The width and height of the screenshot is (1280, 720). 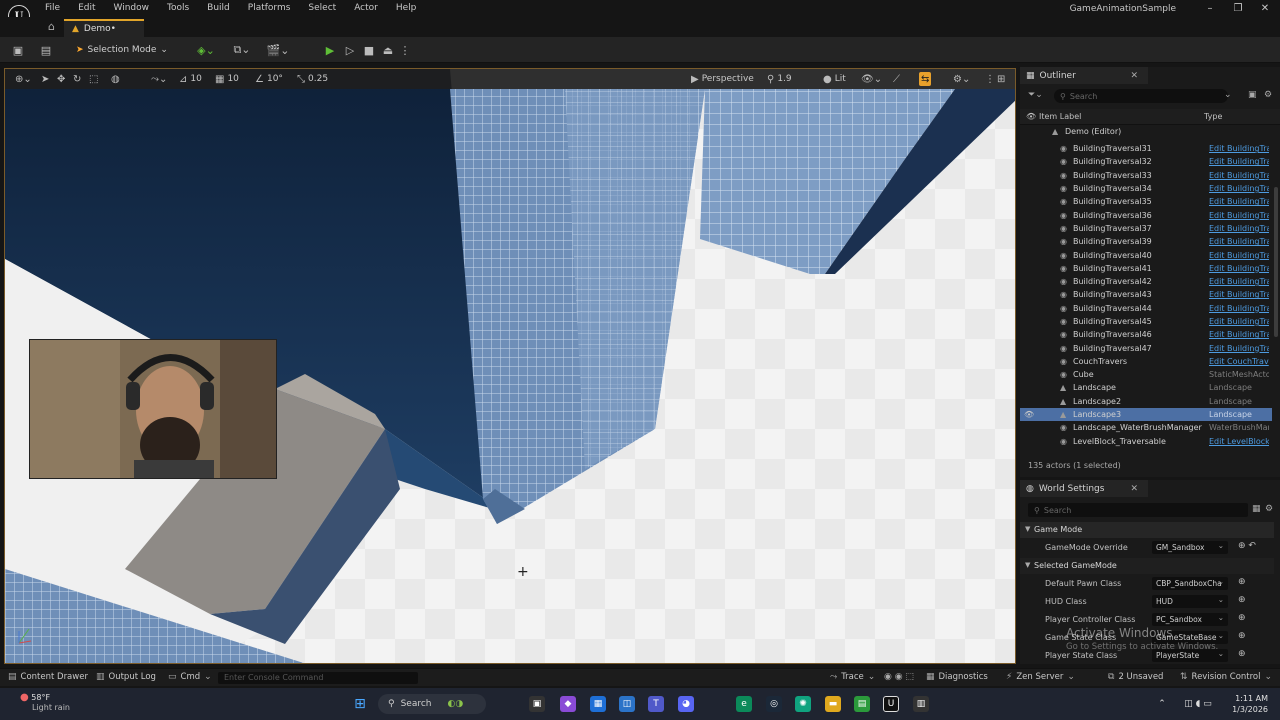 What do you see at coordinates (1247, 546) in the screenshot?
I see `browse-icon: ⊕ ↶` at bounding box center [1247, 546].